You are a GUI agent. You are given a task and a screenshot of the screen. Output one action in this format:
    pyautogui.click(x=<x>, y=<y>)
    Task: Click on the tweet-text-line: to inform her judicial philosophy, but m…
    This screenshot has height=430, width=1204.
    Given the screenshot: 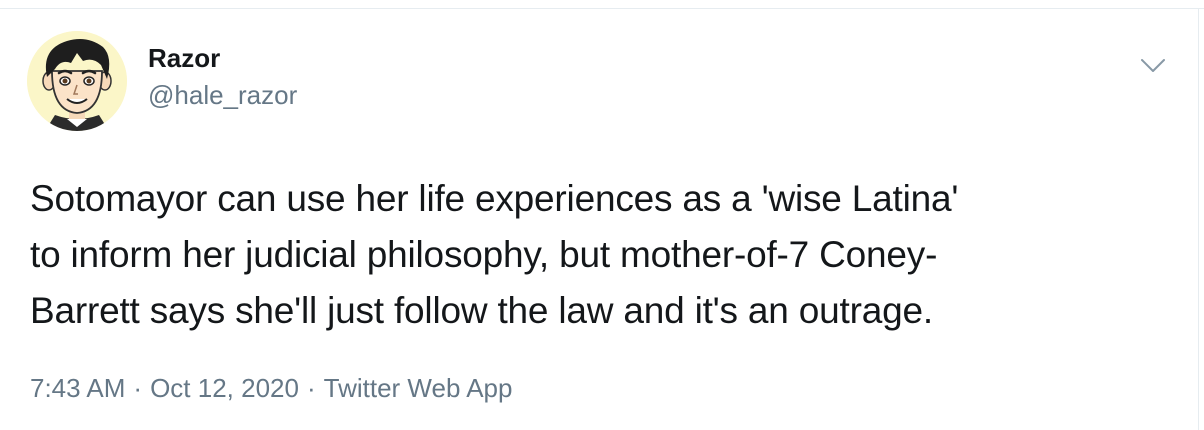 What is the action you would take?
    pyautogui.click(x=484, y=254)
    